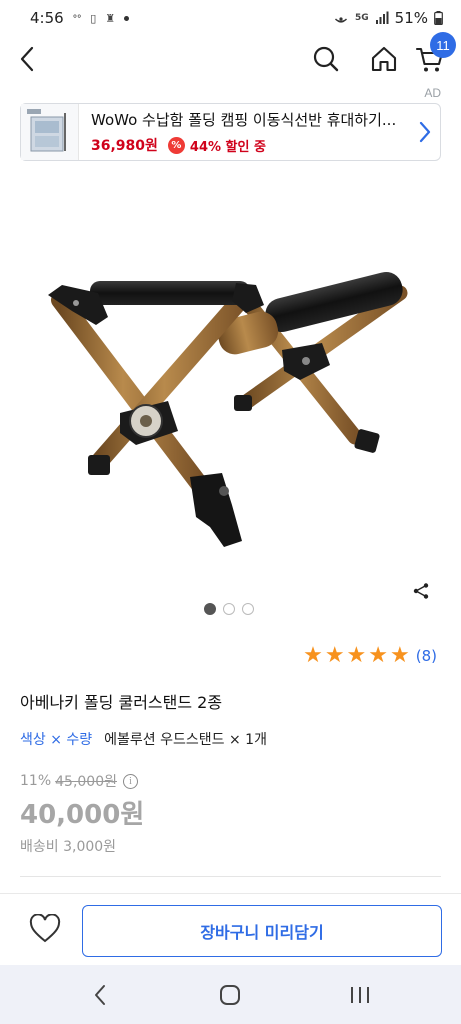 This screenshot has width=461, height=1024. I want to click on system-nav-bar, so click(230, 994).